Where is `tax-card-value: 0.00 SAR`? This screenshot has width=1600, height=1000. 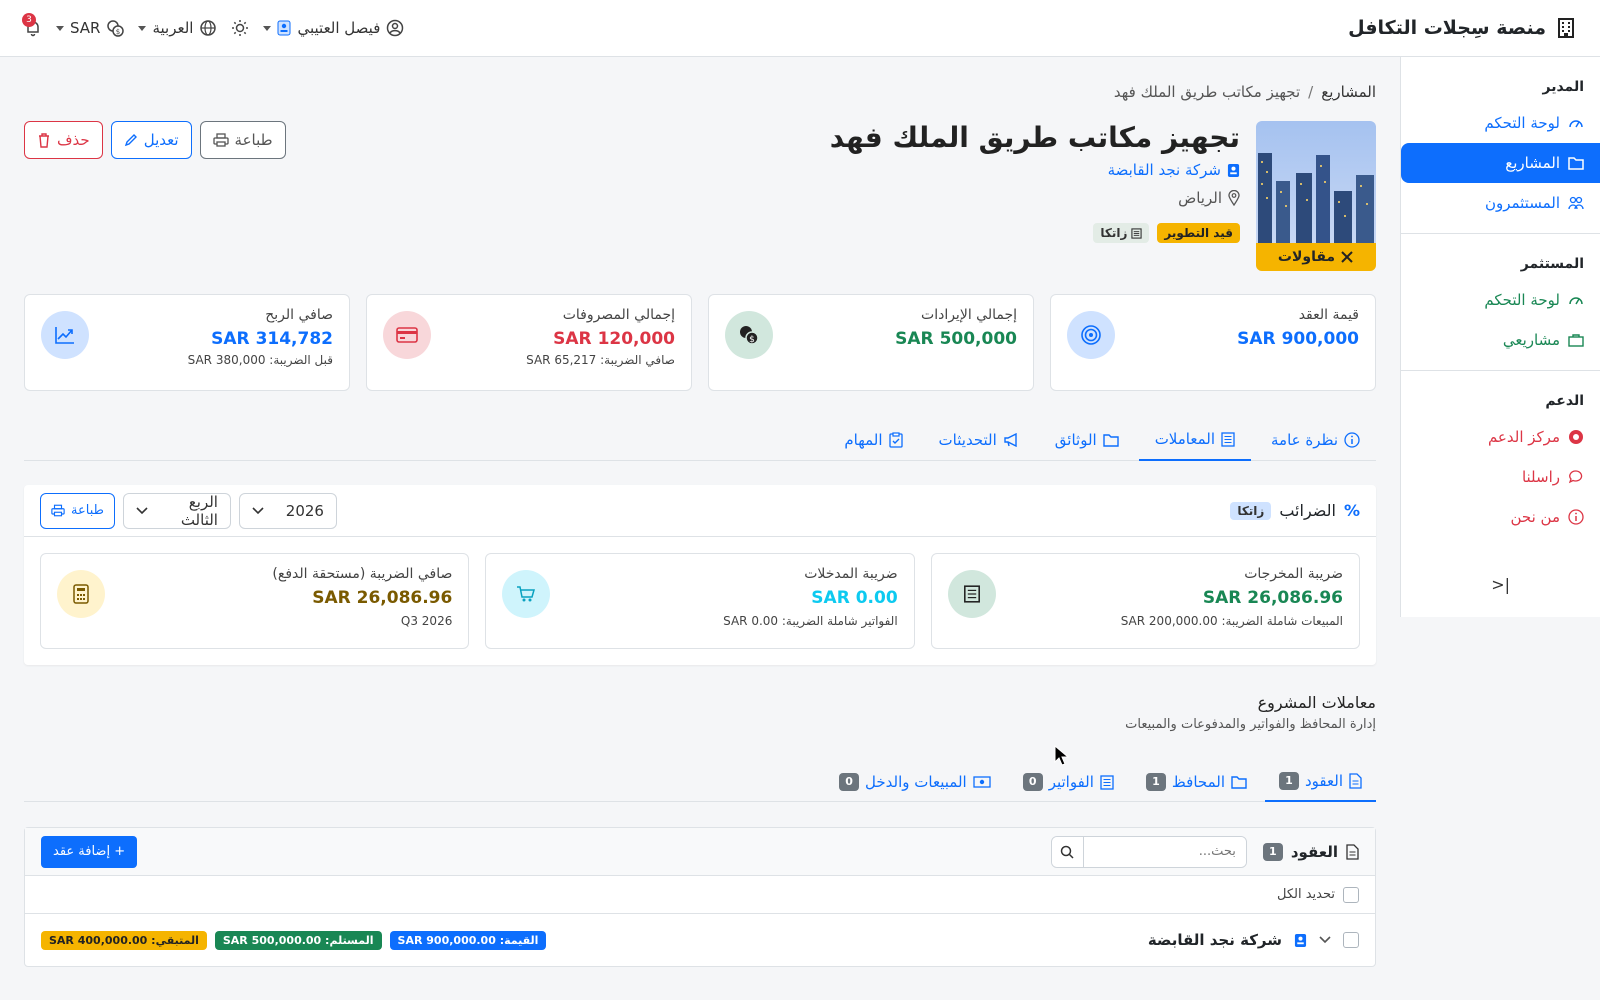
tax-card-value: 0.00 SAR is located at coordinates (854, 598).